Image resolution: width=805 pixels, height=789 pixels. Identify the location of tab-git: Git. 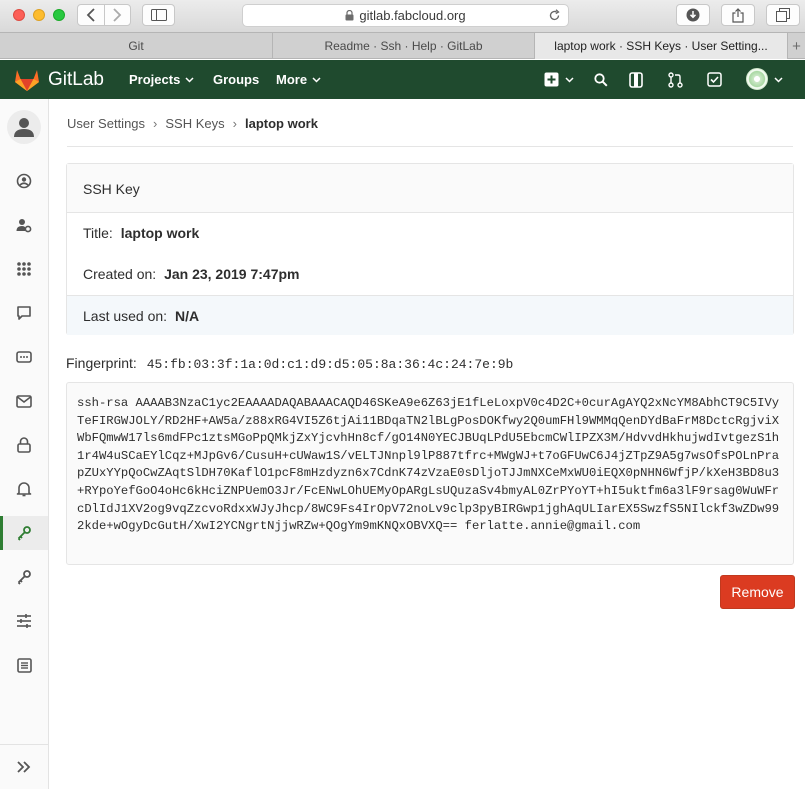
(136, 46).